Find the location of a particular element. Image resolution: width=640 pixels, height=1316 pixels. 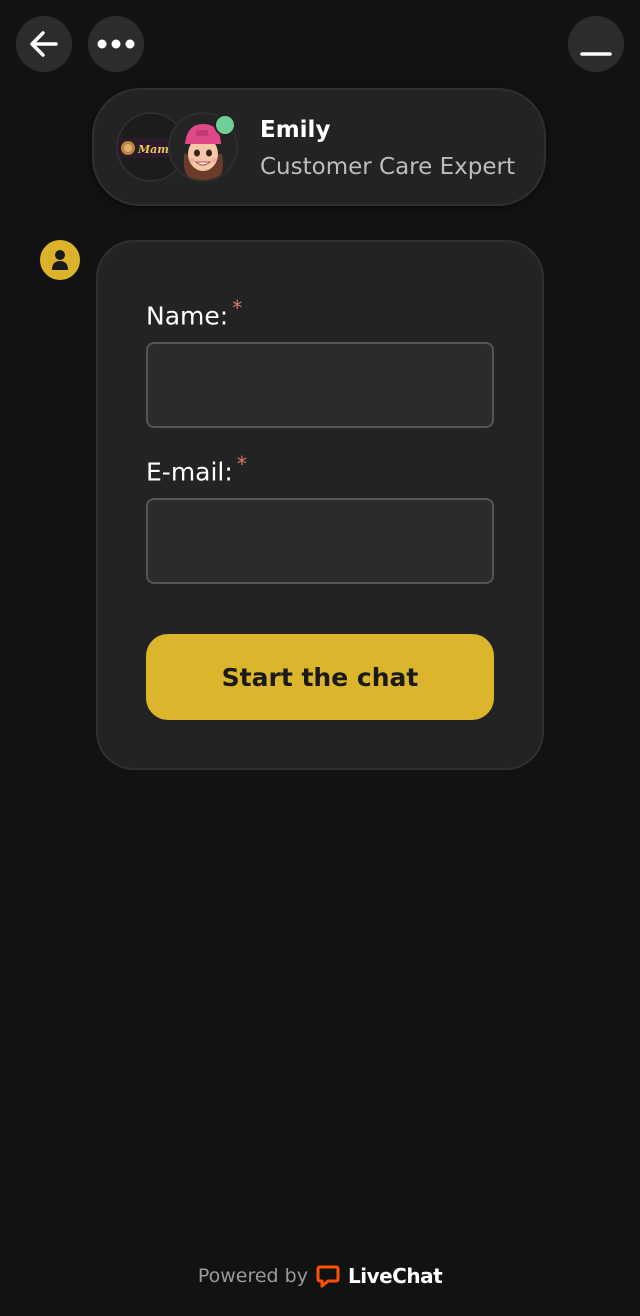

livechat-logo-icon is located at coordinates (328, 1276).